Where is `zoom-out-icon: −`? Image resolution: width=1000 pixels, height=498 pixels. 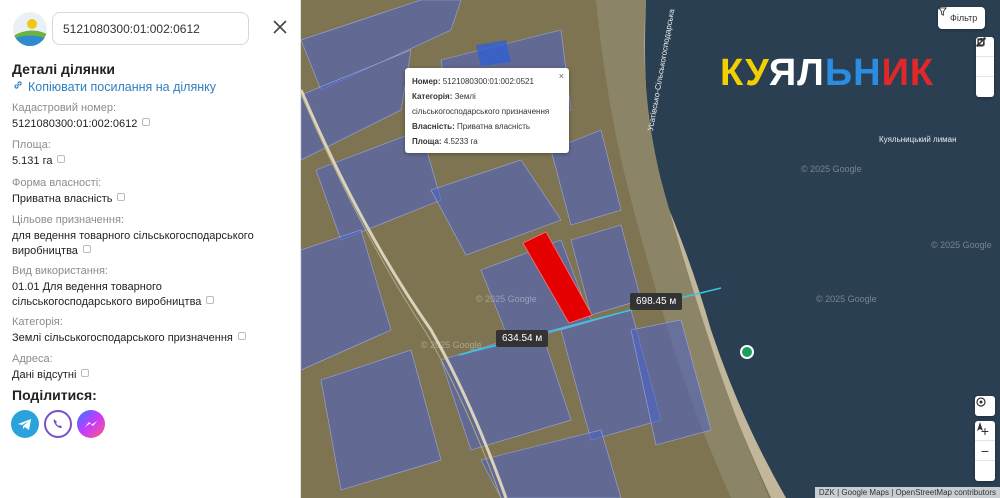 zoom-out-icon: − is located at coordinates (985, 451).